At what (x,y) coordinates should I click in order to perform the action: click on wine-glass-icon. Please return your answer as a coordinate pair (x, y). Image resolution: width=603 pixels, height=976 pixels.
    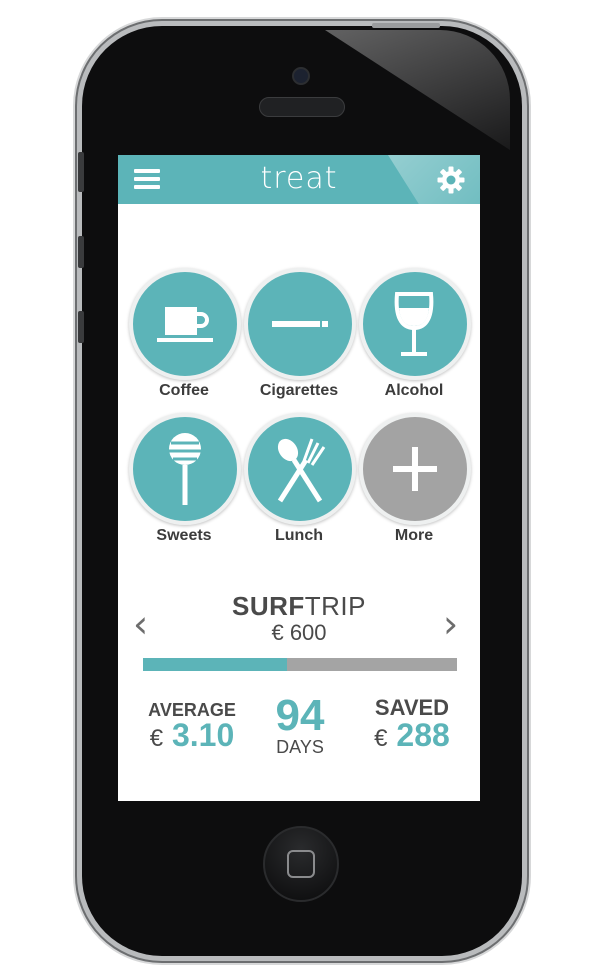
    Looking at the image, I should click on (414, 324).